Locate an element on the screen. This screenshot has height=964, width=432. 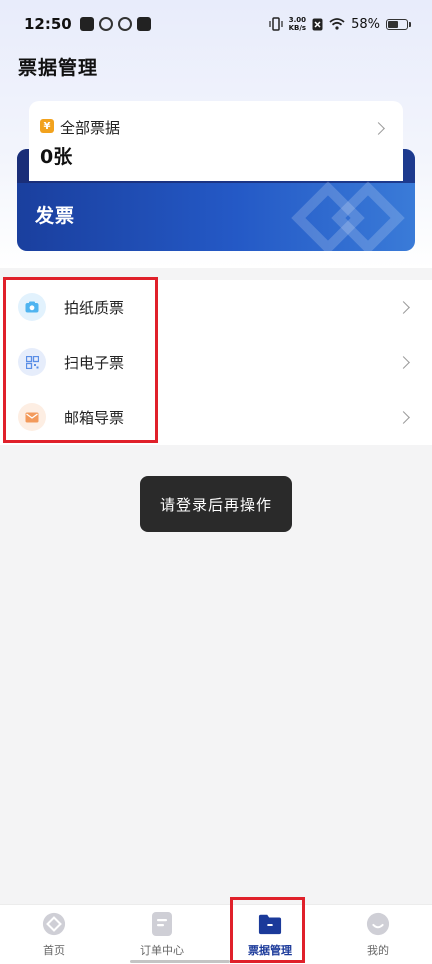
speed-value: 3.00 is located at coordinates (297, 20).